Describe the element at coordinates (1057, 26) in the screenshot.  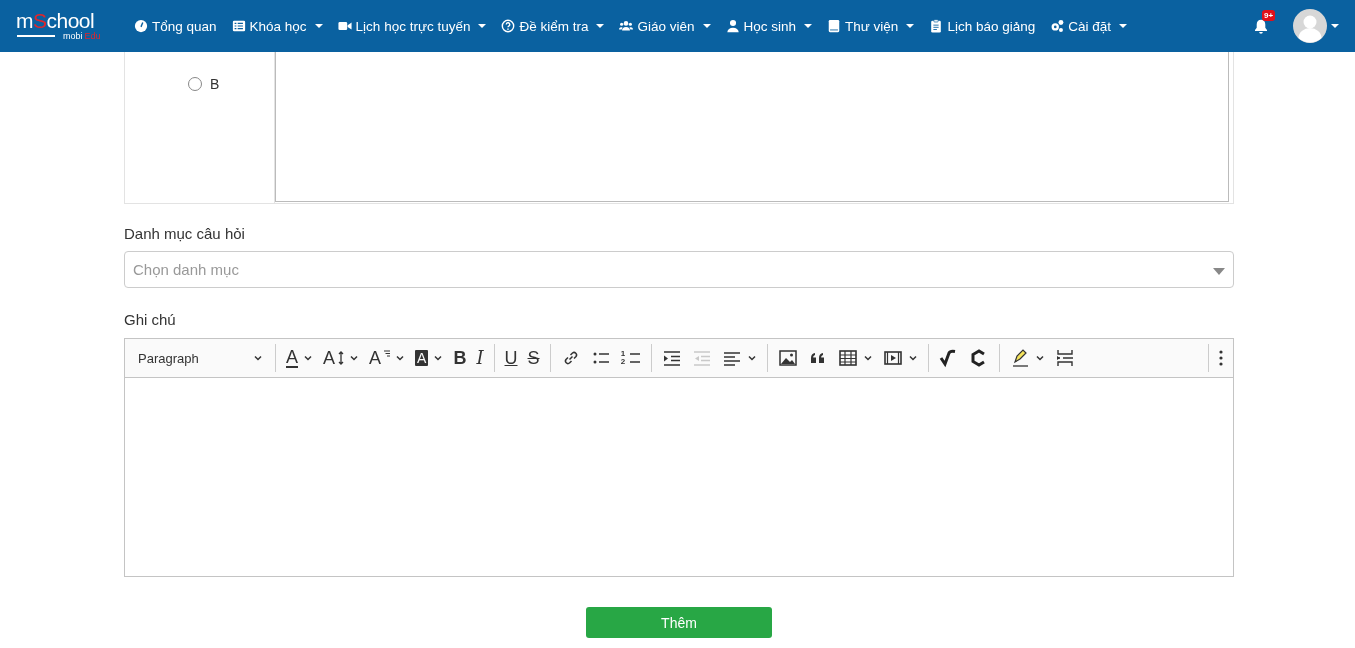
I see `gears-icon` at that location.